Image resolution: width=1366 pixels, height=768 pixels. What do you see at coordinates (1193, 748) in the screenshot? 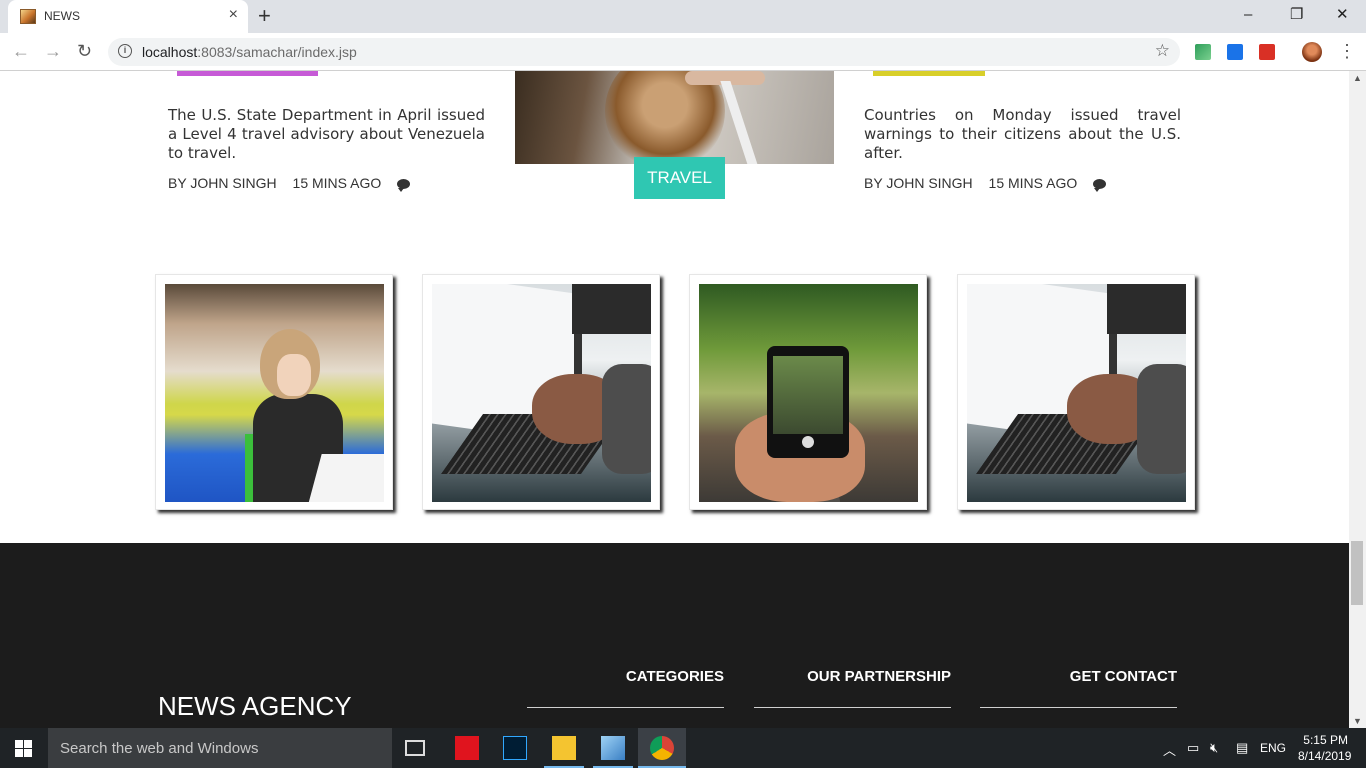
I see `battery-icon: ▭` at bounding box center [1193, 748].